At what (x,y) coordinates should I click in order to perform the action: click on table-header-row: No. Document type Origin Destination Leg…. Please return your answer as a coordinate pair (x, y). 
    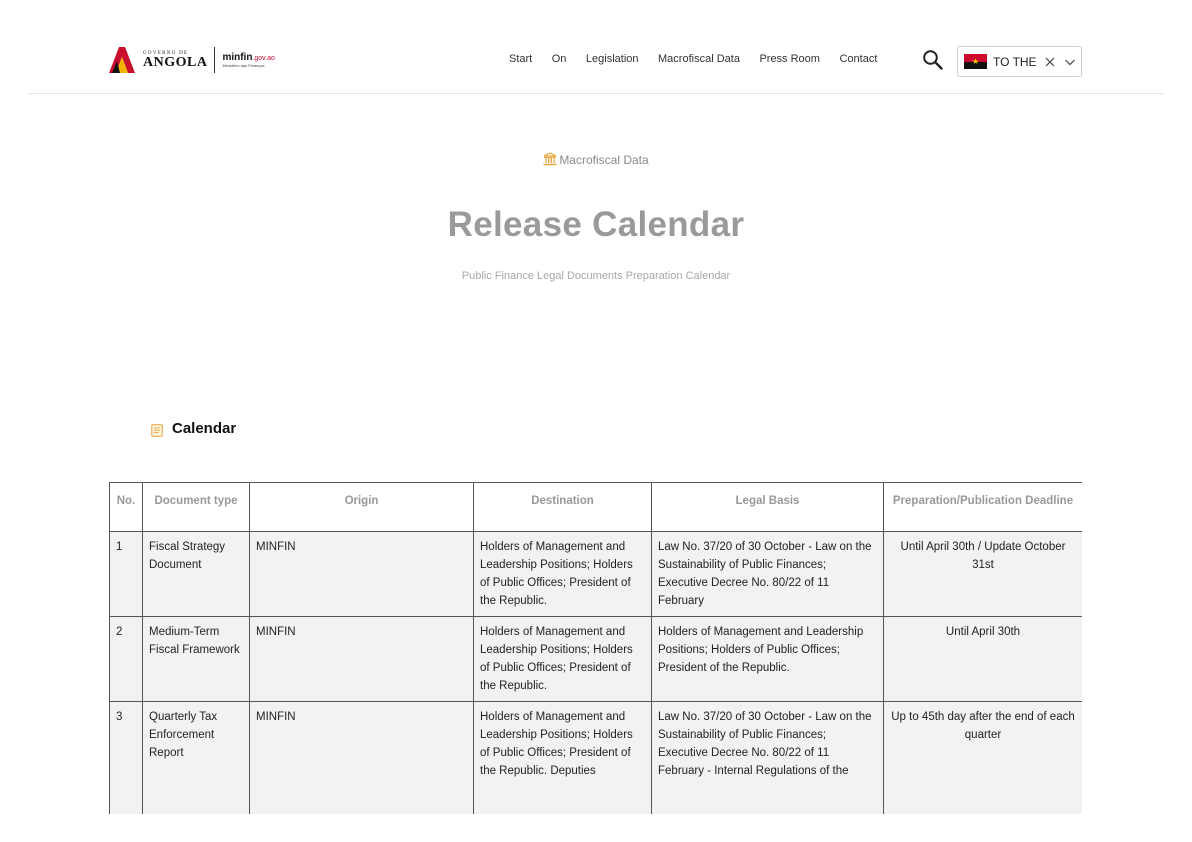
    Looking at the image, I should click on (595, 507).